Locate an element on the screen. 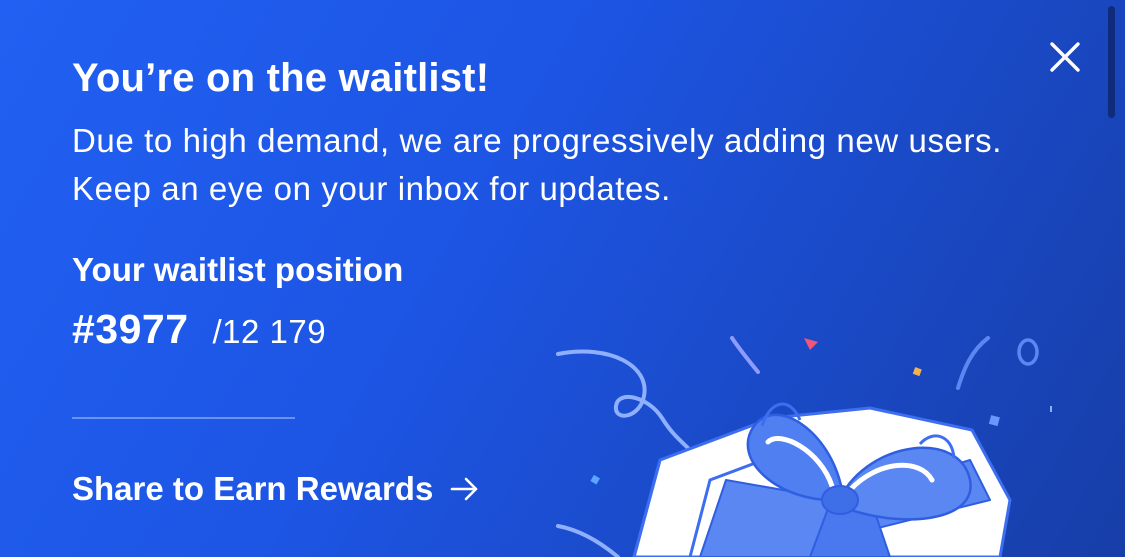  close-icon is located at coordinates (1065, 57).